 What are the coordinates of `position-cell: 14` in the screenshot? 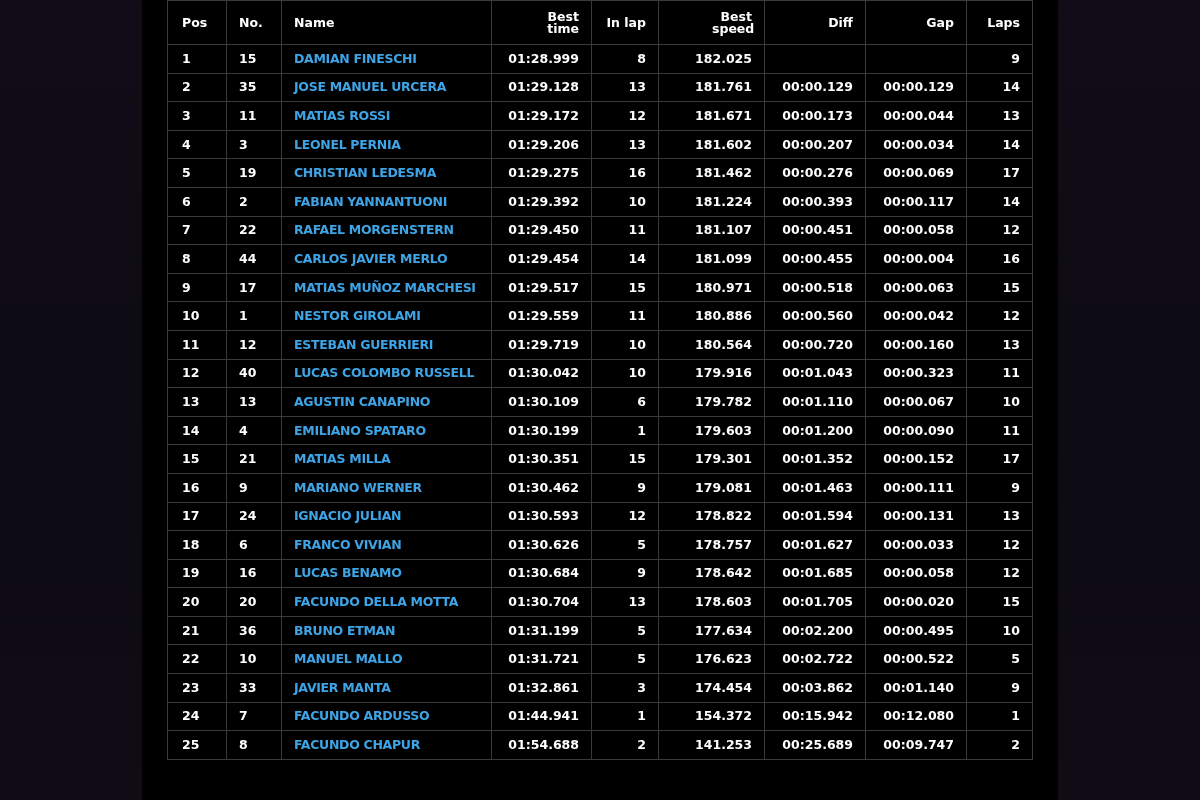 It's located at (191, 430).